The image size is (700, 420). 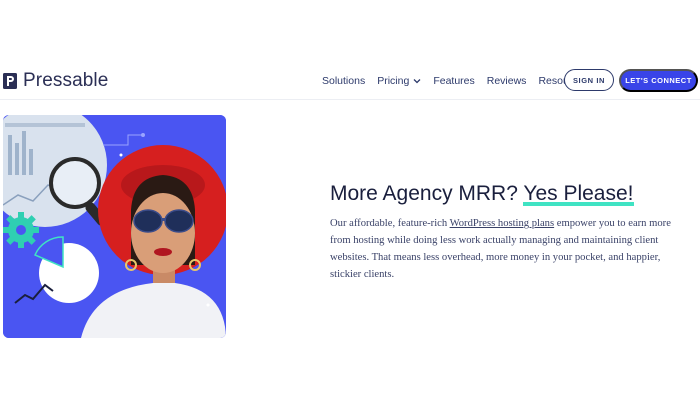 I want to click on pressable-logo-icon, so click(x=10, y=81).